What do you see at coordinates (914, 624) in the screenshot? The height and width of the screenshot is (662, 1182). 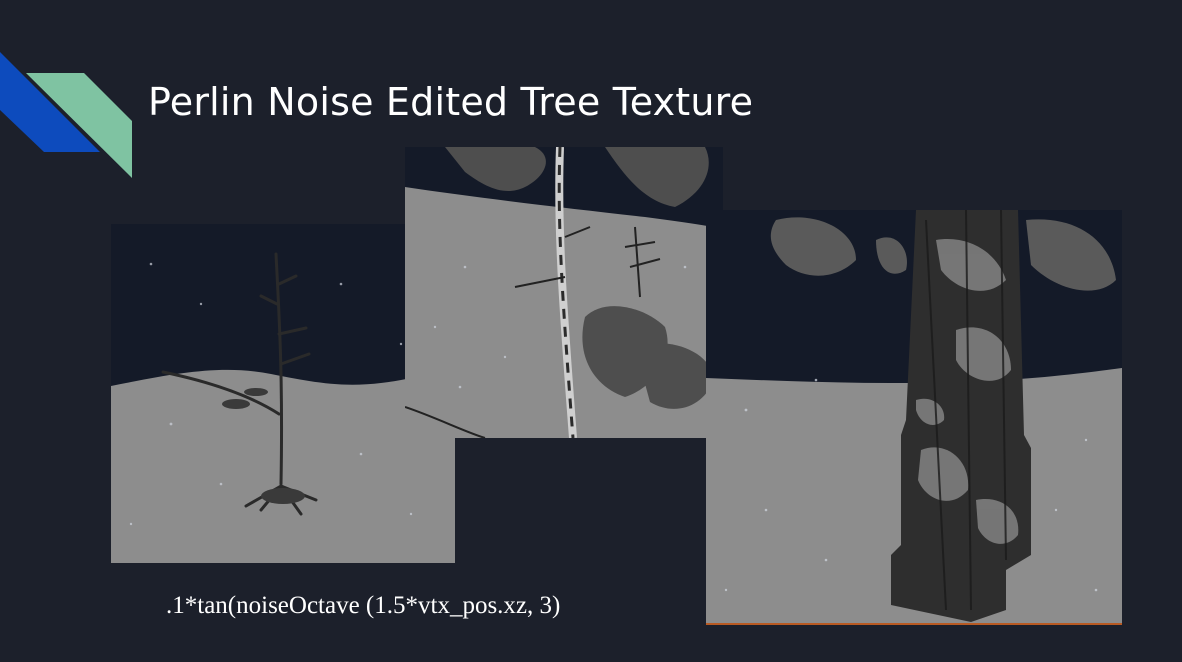 I see `image-underline` at bounding box center [914, 624].